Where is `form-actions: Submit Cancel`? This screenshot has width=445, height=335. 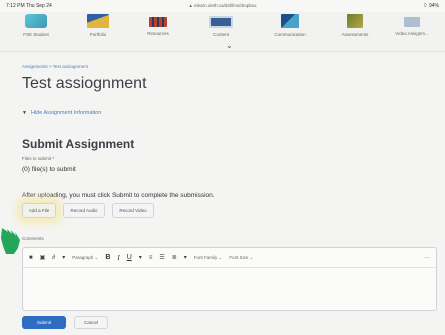
form-actions: Submit Cancel is located at coordinates (65, 322).